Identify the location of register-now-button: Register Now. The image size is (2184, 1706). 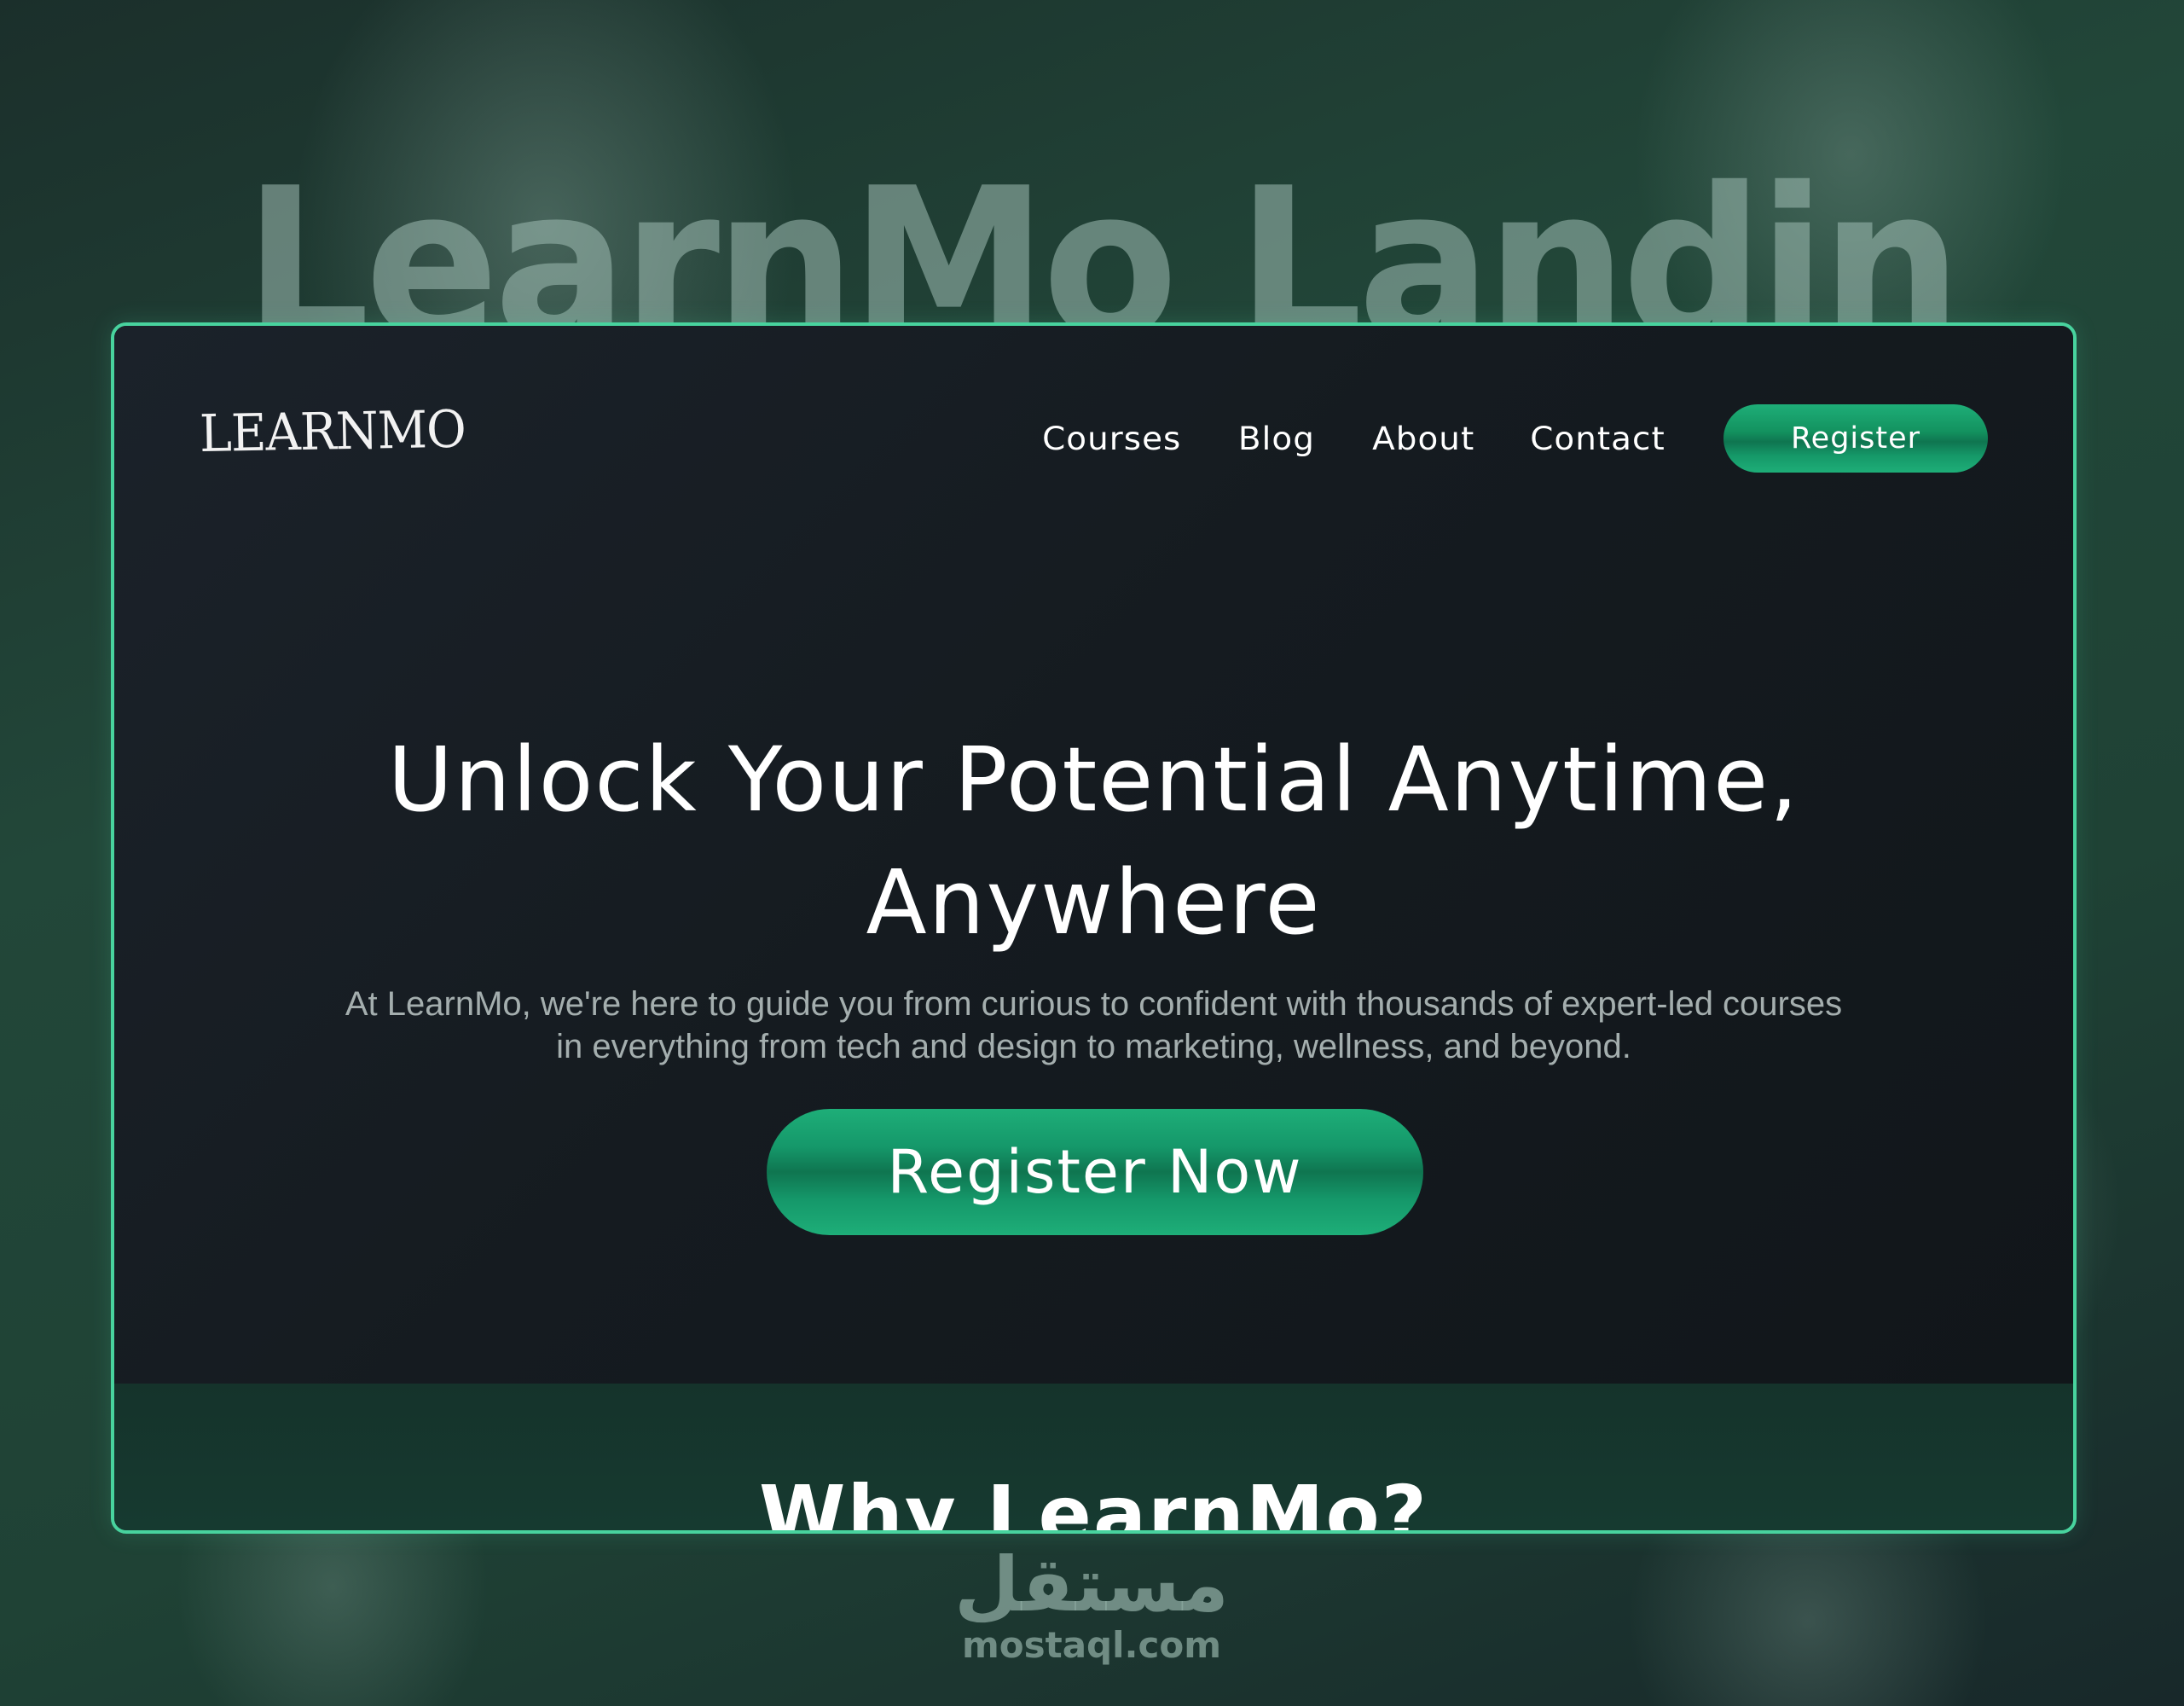
(1095, 1172).